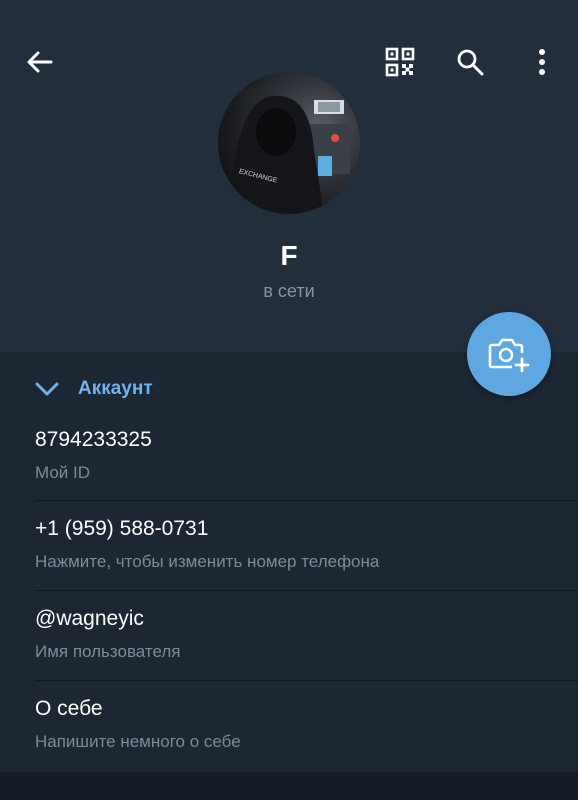  I want to click on arrow-left-icon, so click(40, 62).